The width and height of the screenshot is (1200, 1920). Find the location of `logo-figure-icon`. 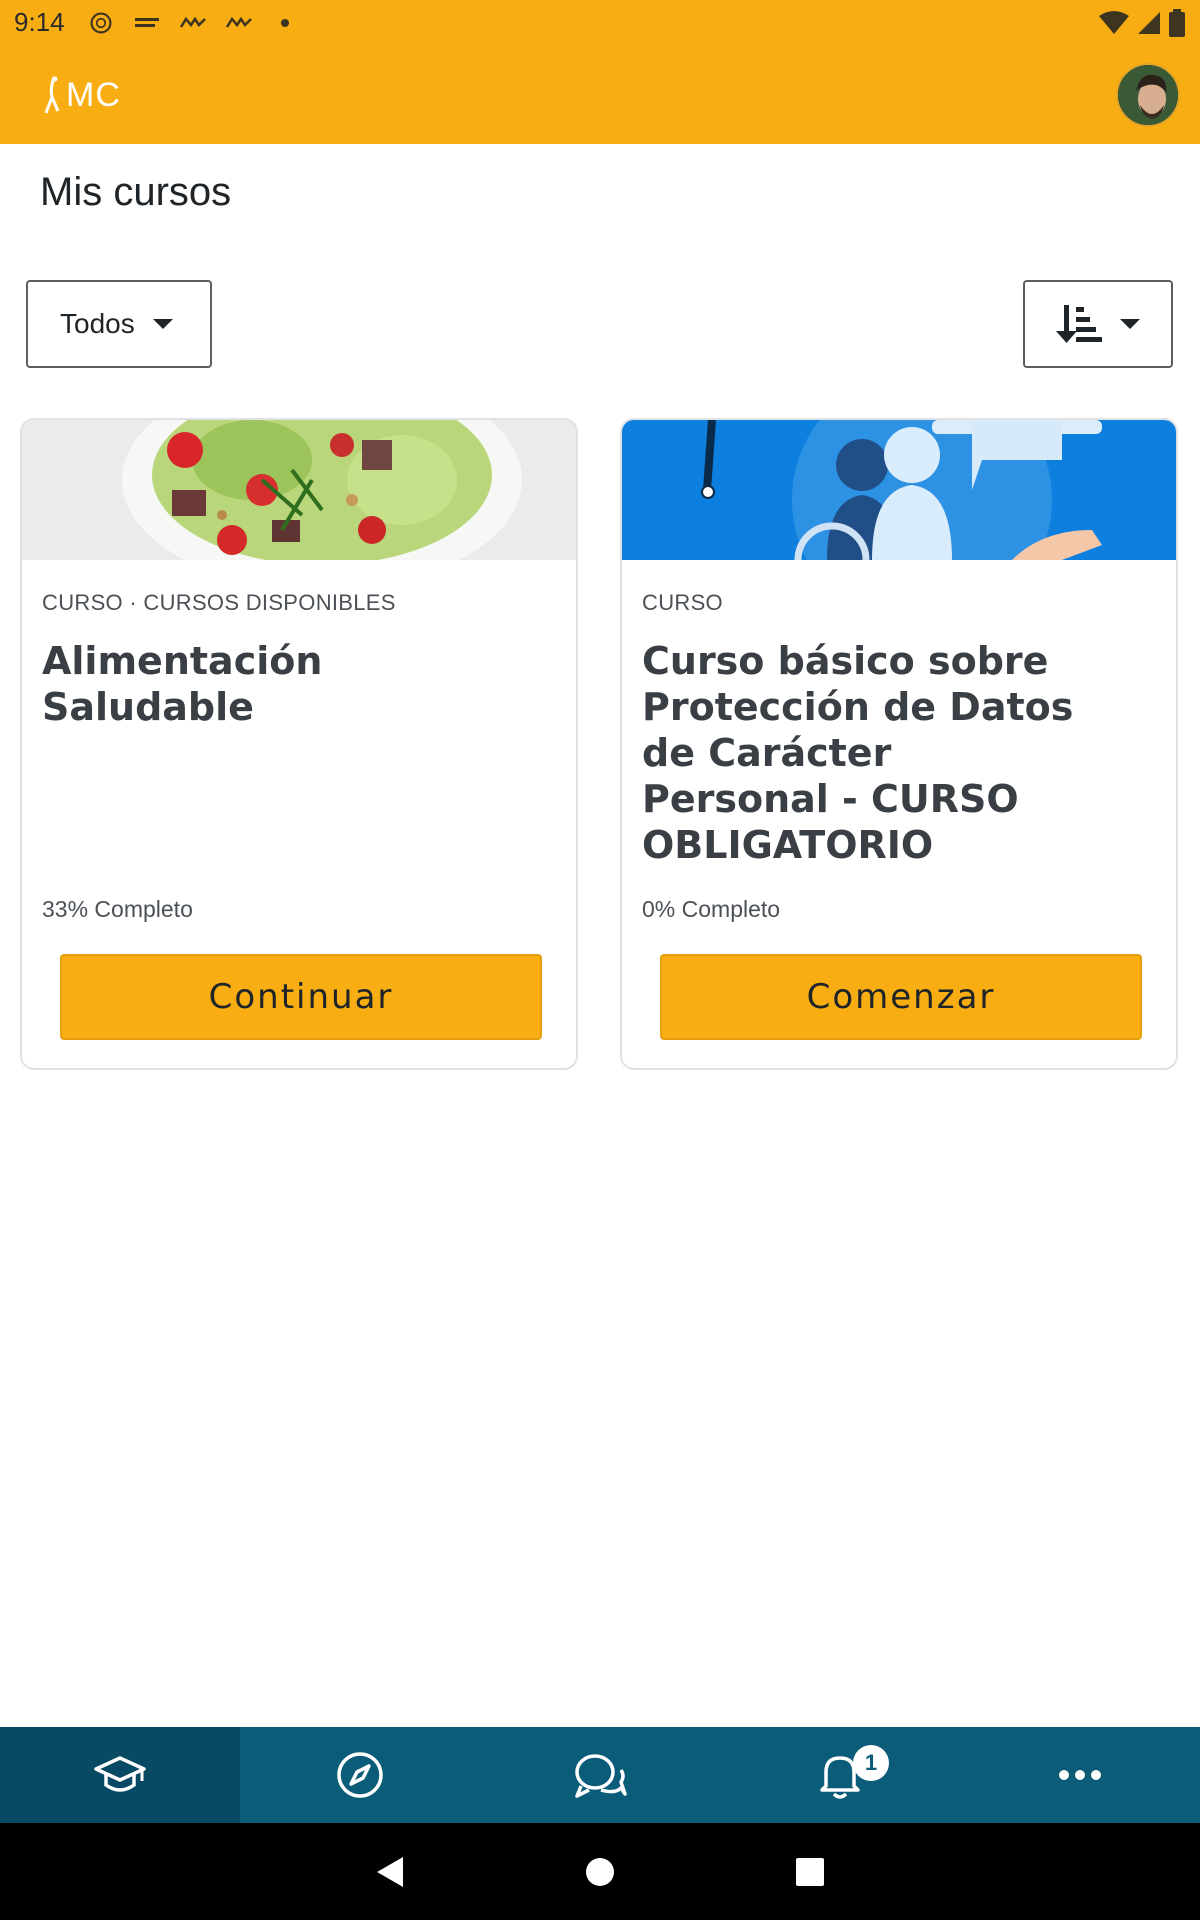

logo-figure-icon is located at coordinates (52, 95).